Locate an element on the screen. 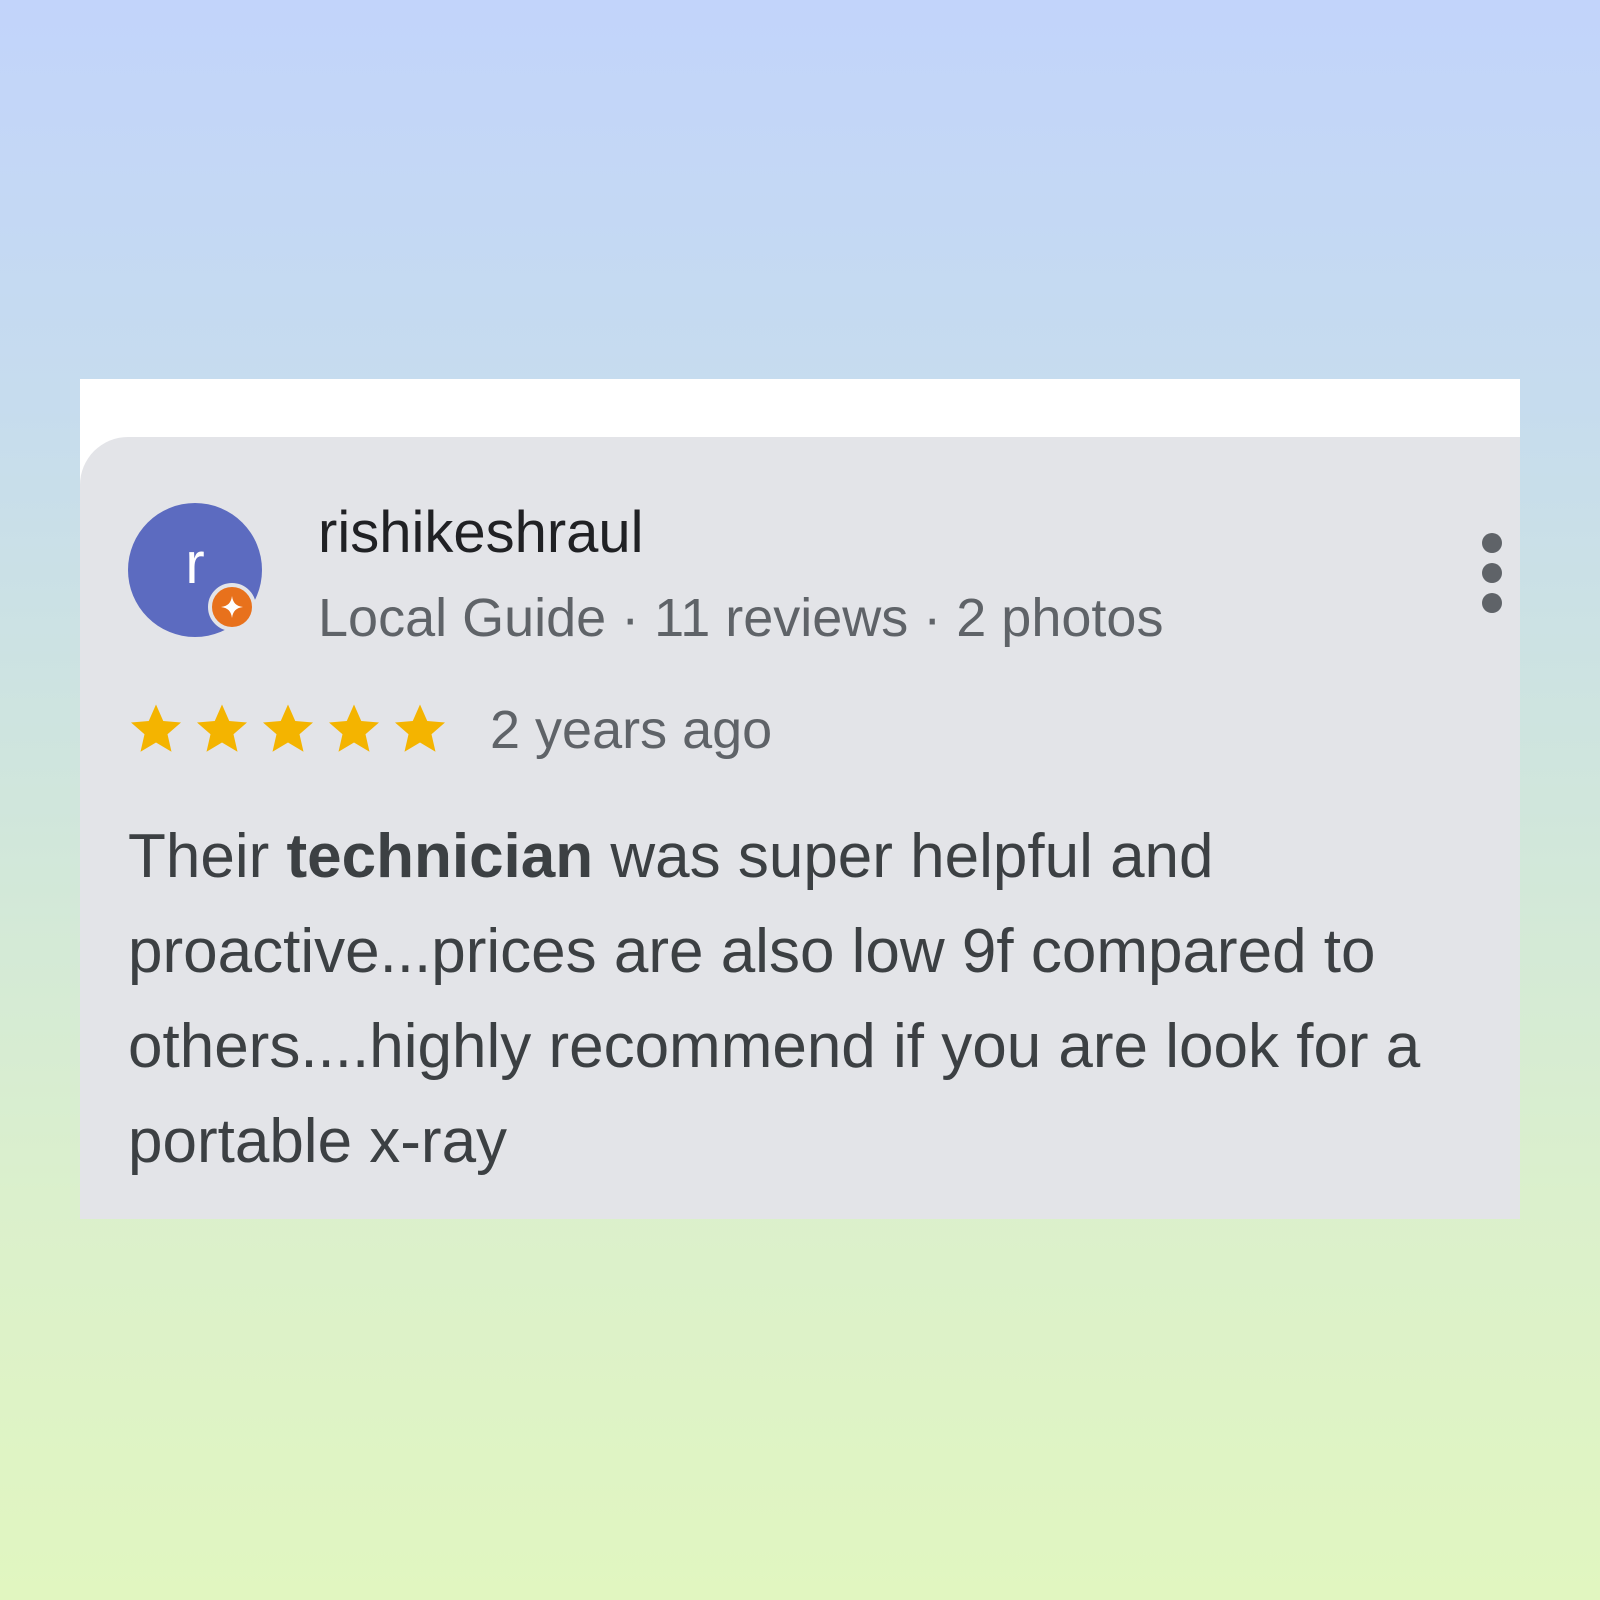 This screenshot has width=1600, height=1600. more-options-button is located at coordinates (1494, 573).